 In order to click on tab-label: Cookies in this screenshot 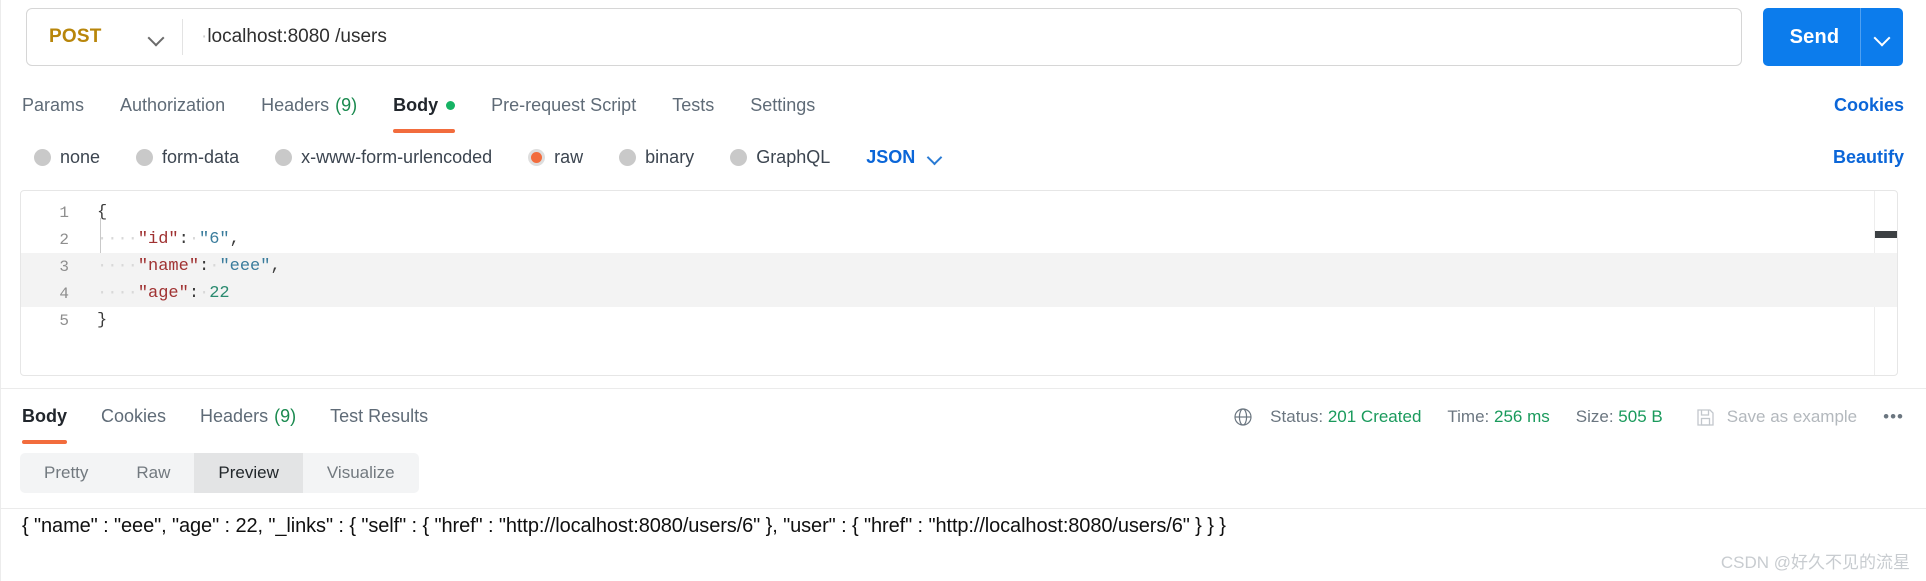, I will do `click(134, 415)`.